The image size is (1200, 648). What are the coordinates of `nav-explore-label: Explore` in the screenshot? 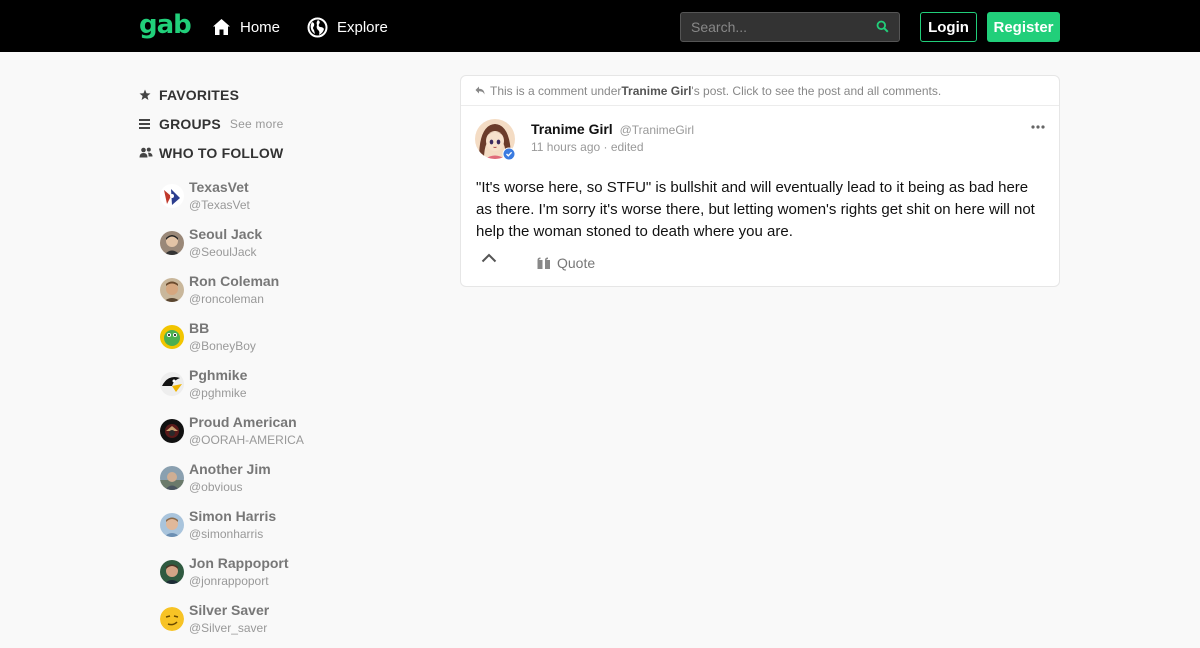 It's located at (362, 27).